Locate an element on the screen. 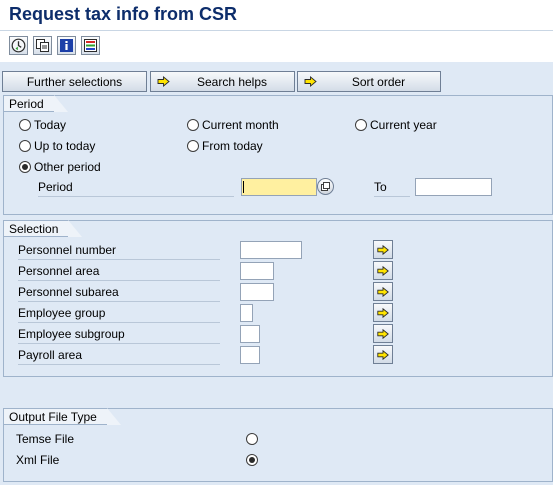  layout-colors-icon is located at coordinates (90, 45).